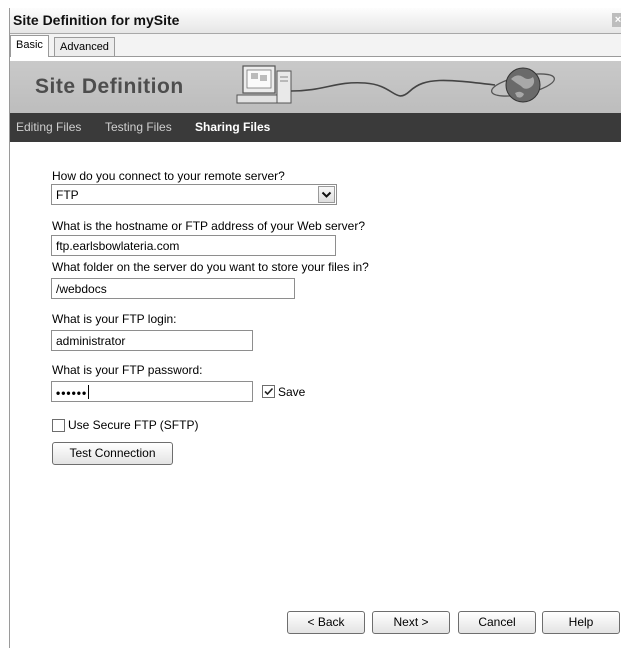 The image size is (621, 648). What do you see at coordinates (109, 86) in the screenshot?
I see `banner-title: Site Definition` at bounding box center [109, 86].